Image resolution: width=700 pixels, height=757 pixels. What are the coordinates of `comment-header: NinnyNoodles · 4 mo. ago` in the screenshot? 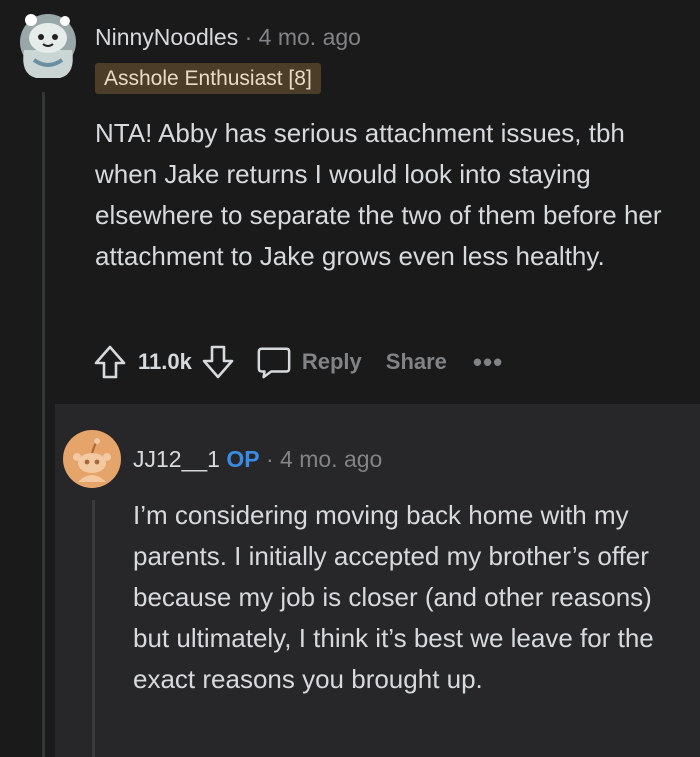 It's located at (228, 37).